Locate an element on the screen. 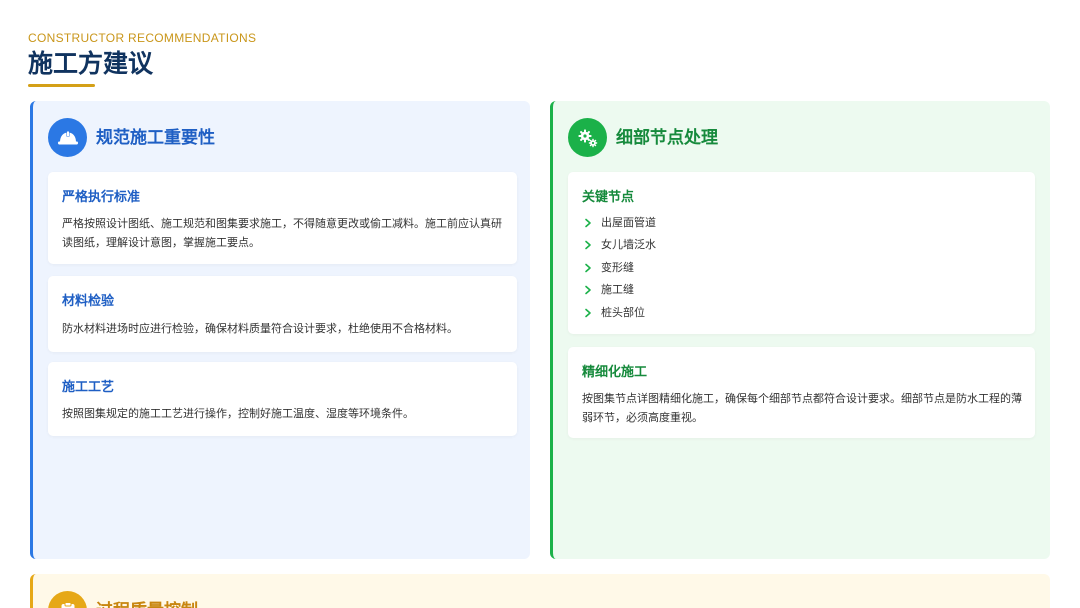 The height and width of the screenshot is (608, 1080). list-item-label: 施工缝 is located at coordinates (617, 289).